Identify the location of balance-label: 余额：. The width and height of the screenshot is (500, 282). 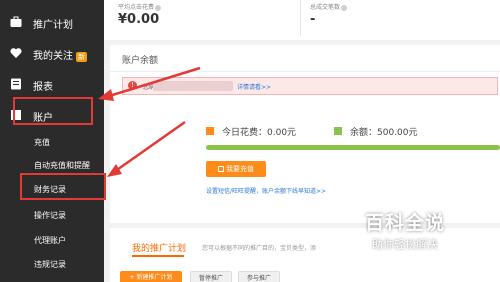
(364, 133).